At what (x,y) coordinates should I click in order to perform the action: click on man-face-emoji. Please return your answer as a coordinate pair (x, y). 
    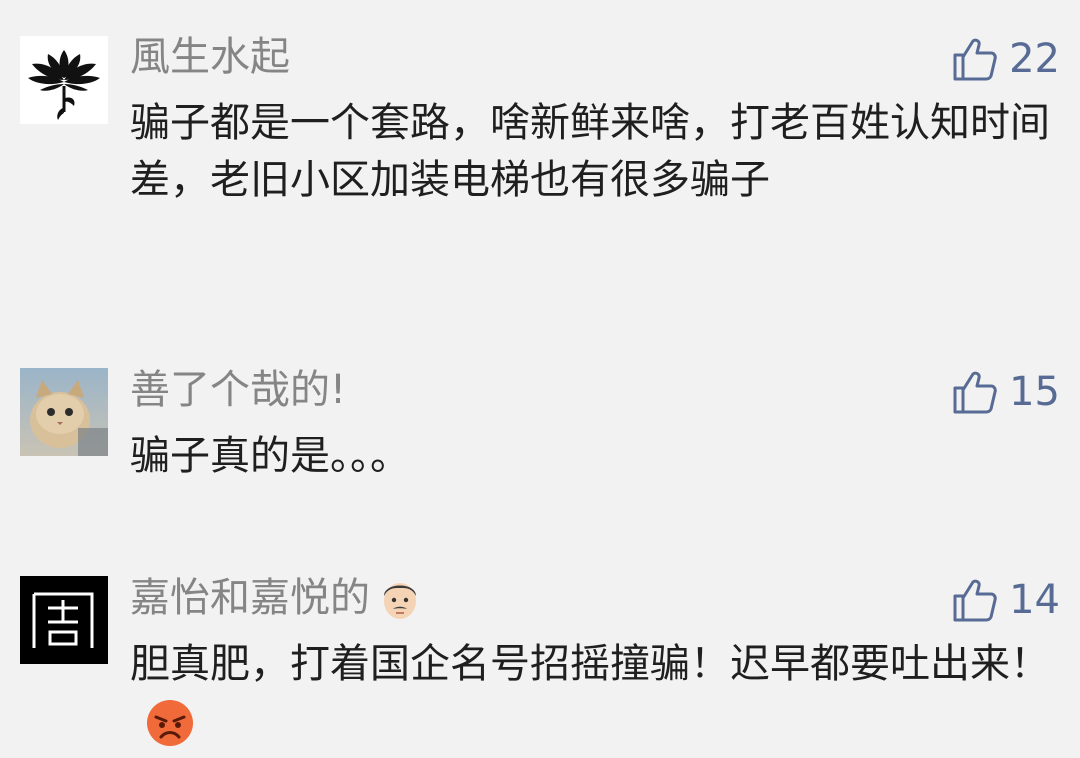
    Looking at the image, I should click on (400, 601).